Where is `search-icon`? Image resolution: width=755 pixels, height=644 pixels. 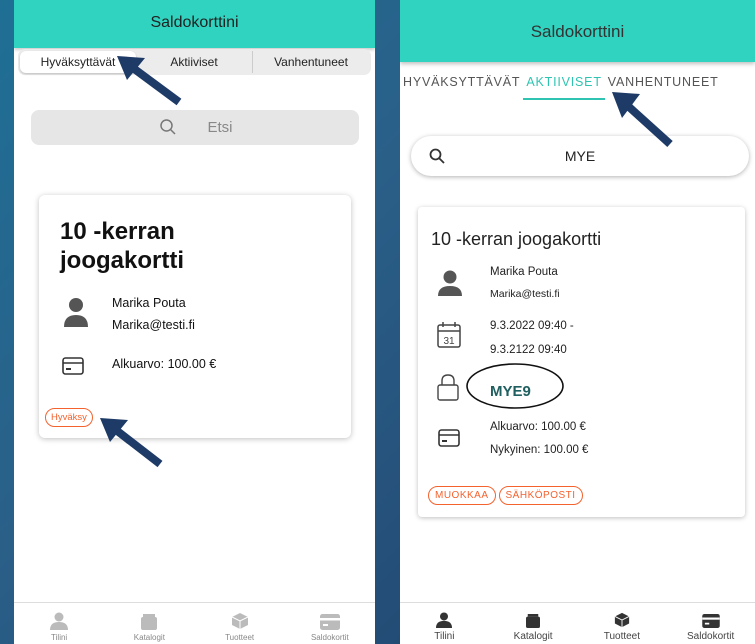
search-icon is located at coordinates (168, 127).